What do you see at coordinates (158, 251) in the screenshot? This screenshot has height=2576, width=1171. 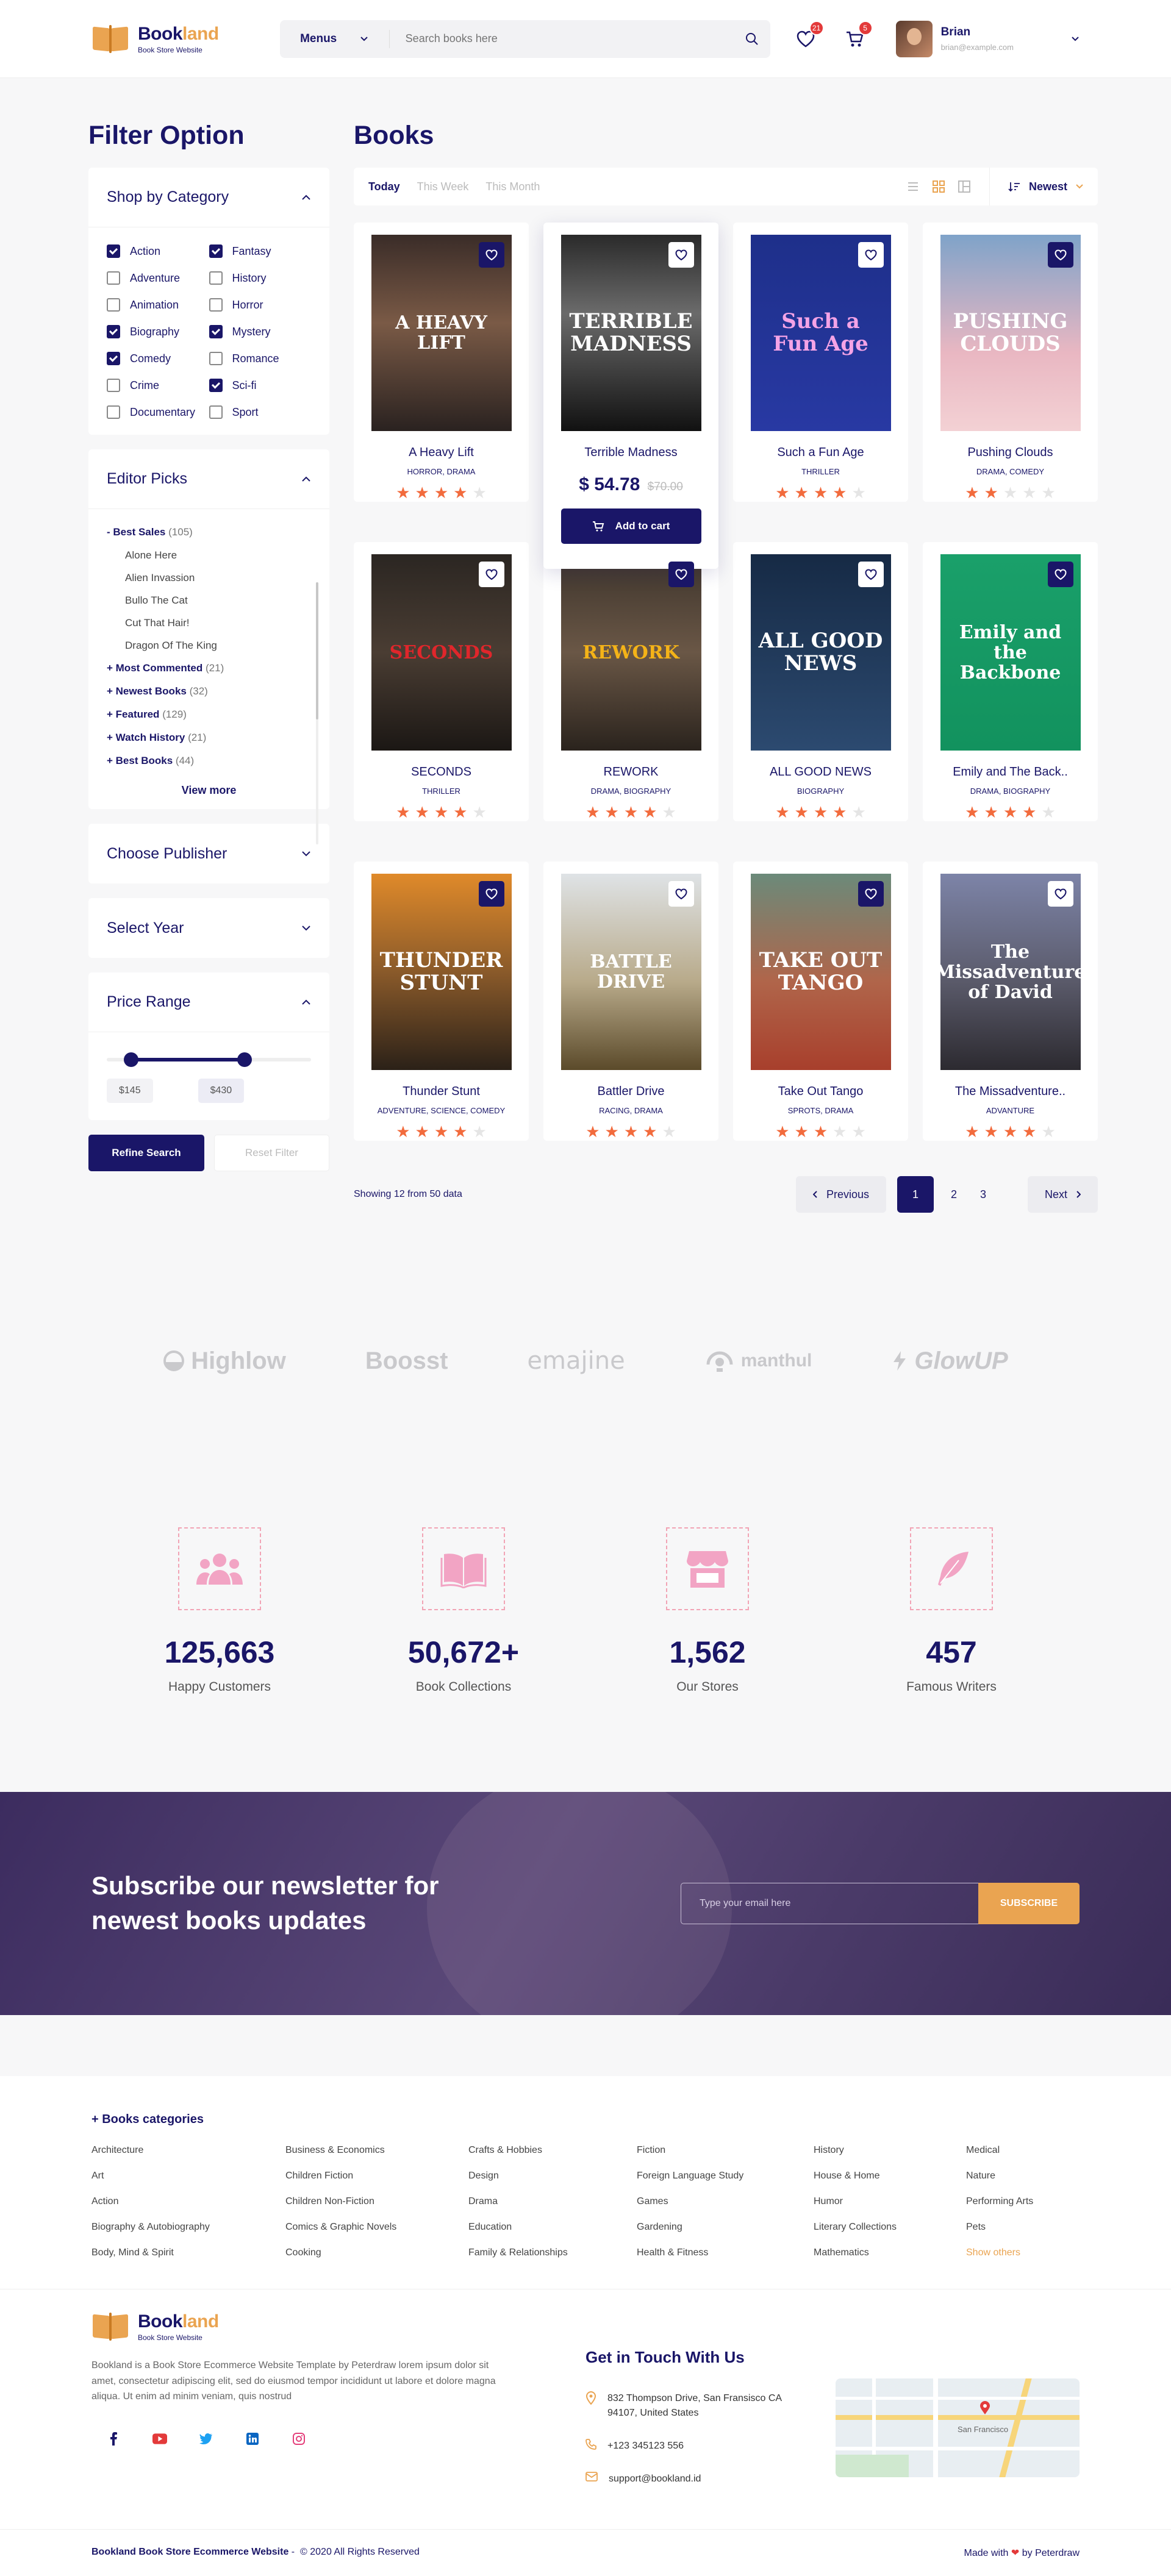 I see `category-checkbox: Action` at bounding box center [158, 251].